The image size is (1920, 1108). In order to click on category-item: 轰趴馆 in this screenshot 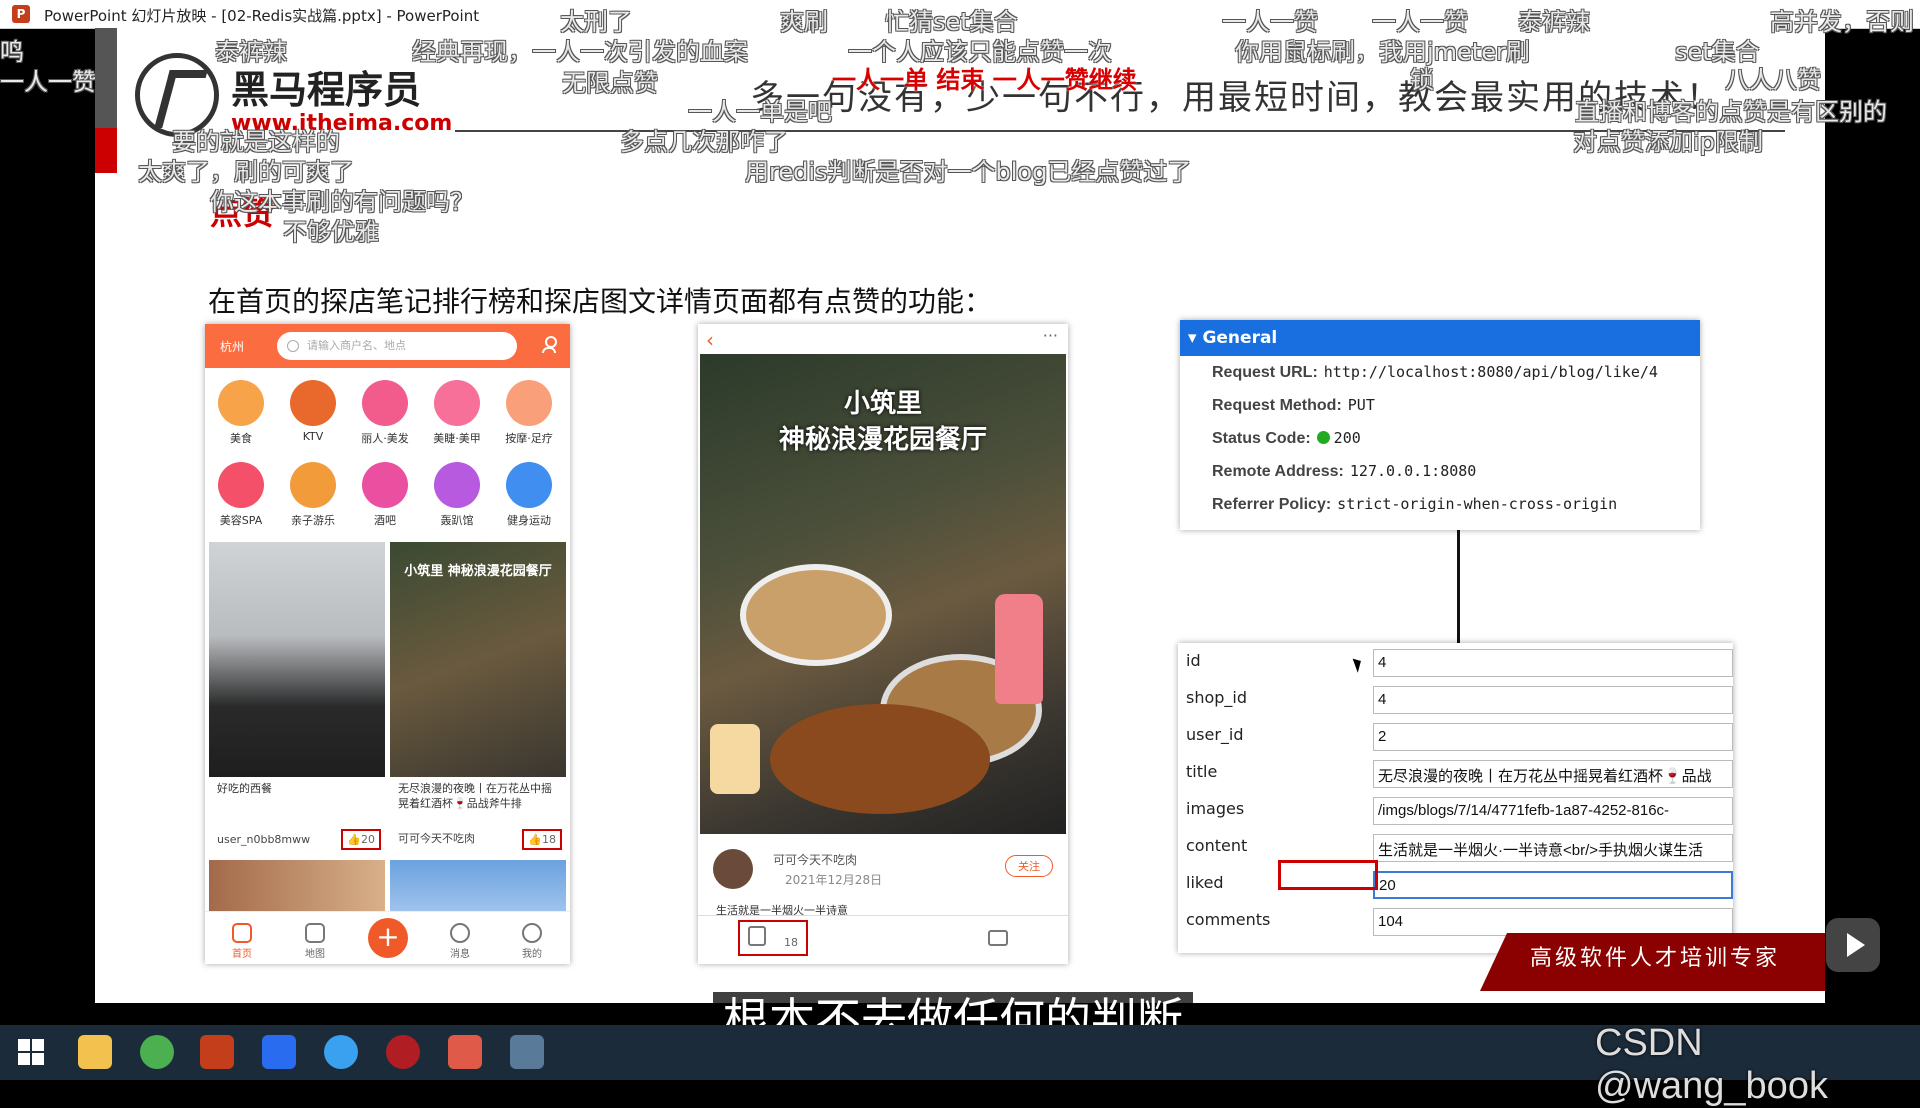, I will do `click(457, 495)`.